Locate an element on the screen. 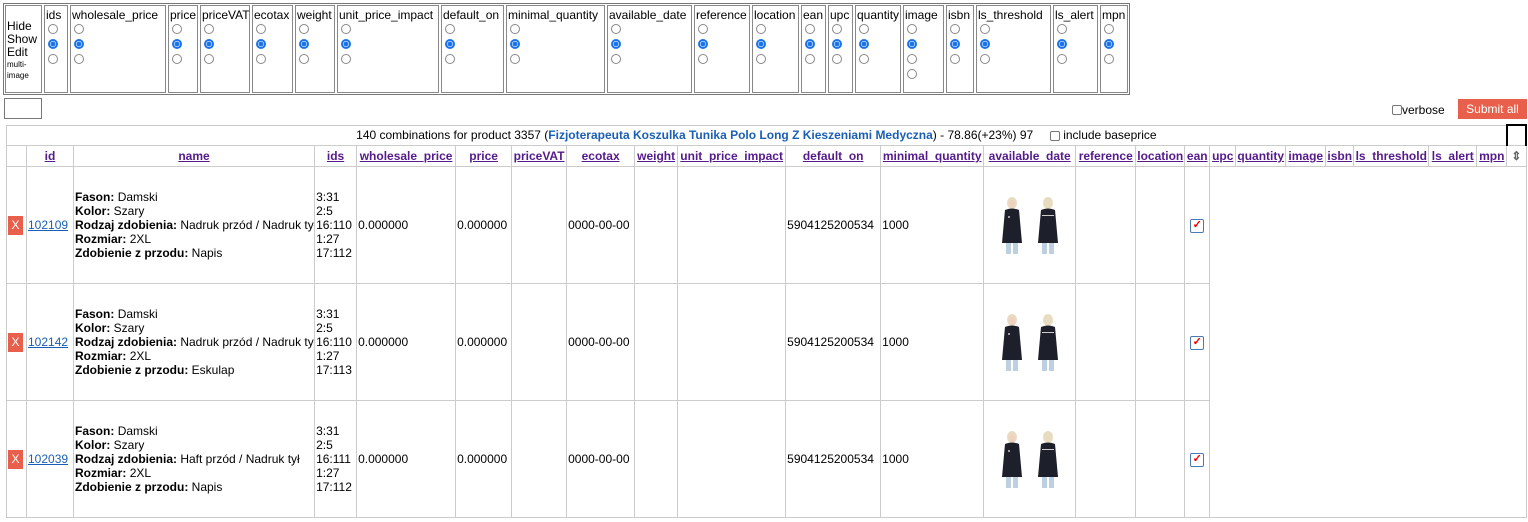 The image size is (1528, 522). small-input is located at coordinates (23, 108).